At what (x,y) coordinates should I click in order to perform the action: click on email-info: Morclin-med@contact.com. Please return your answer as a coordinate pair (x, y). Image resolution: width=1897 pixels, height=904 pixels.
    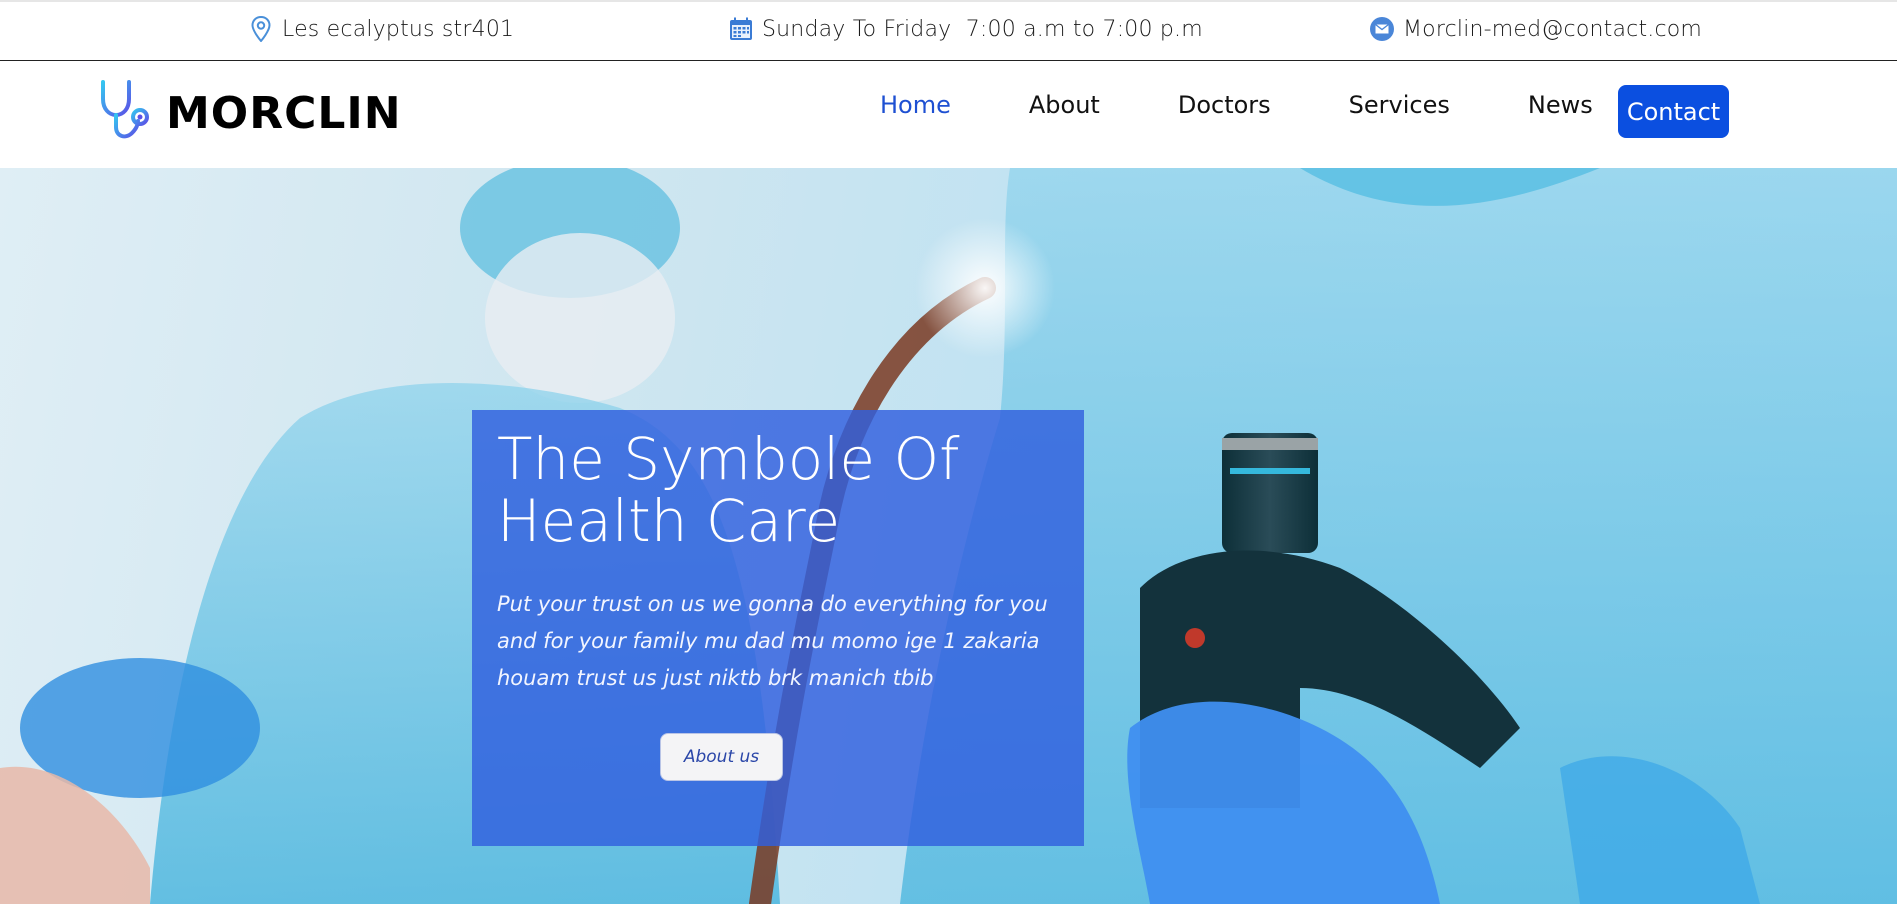
    Looking at the image, I should click on (1535, 29).